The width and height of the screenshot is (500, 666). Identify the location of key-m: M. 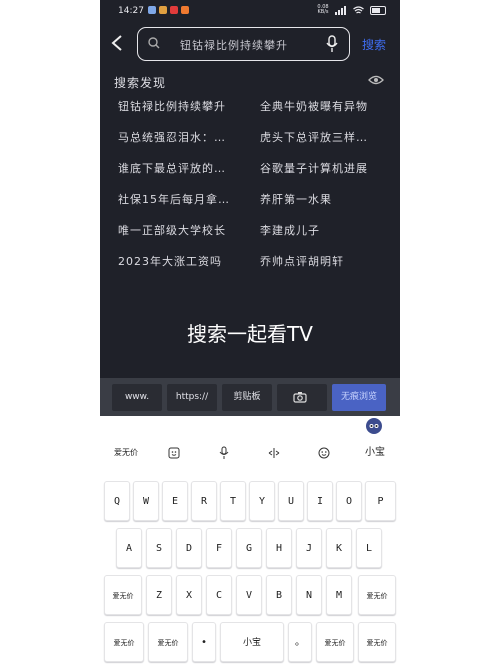
(339, 595).